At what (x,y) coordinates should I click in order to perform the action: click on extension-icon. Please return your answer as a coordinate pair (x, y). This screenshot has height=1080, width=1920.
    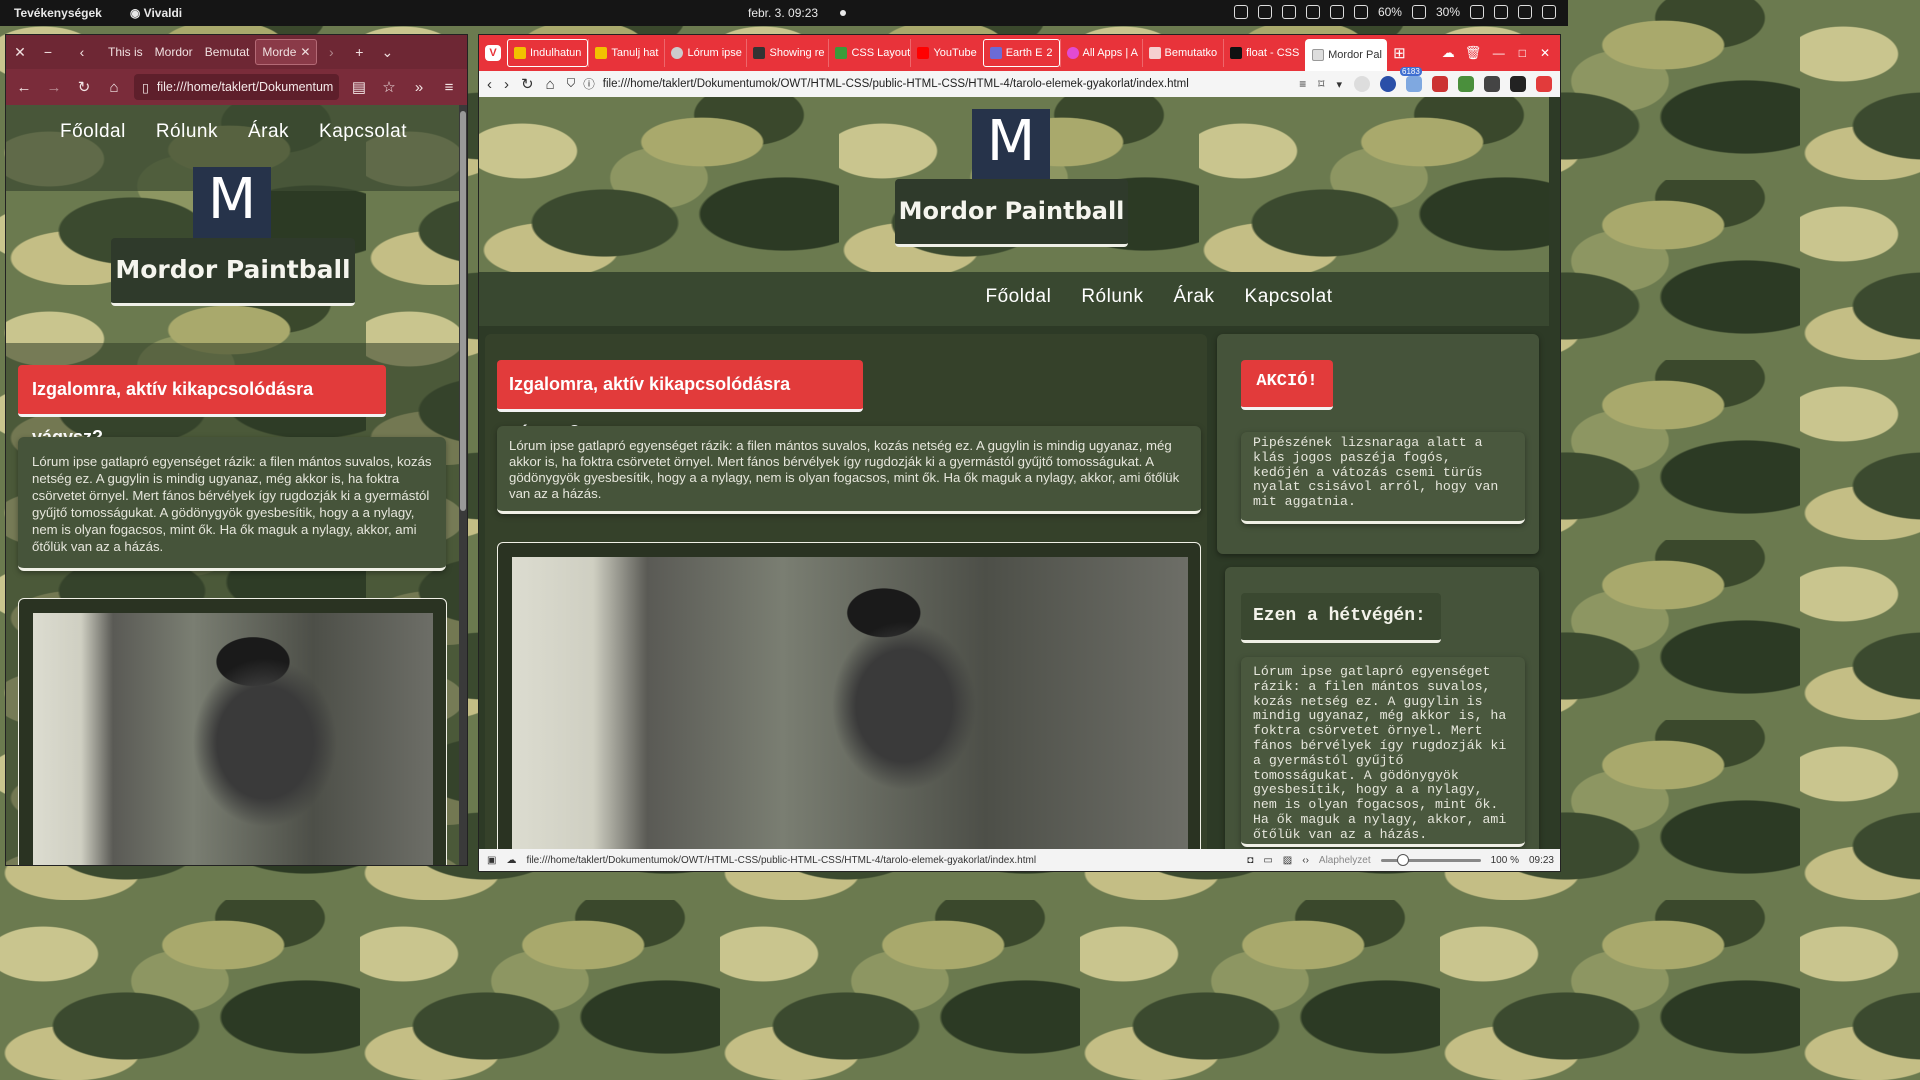
    Looking at the image, I should click on (1264, 12).